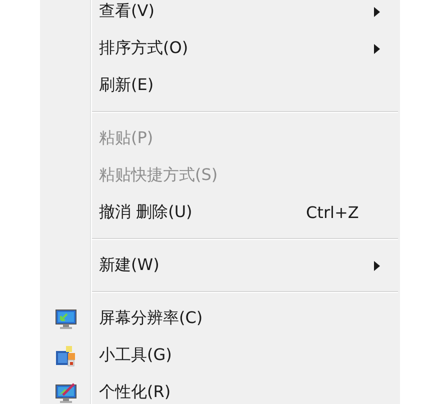 This screenshot has width=445, height=404. I want to click on gadgets-icon, so click(66, 355).